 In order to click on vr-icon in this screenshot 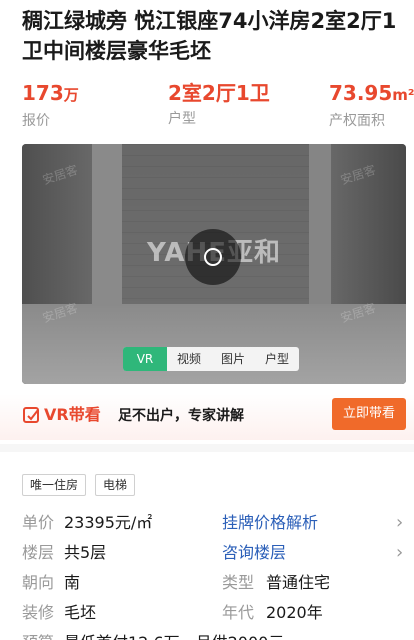, I will do `click(31, 415)`.